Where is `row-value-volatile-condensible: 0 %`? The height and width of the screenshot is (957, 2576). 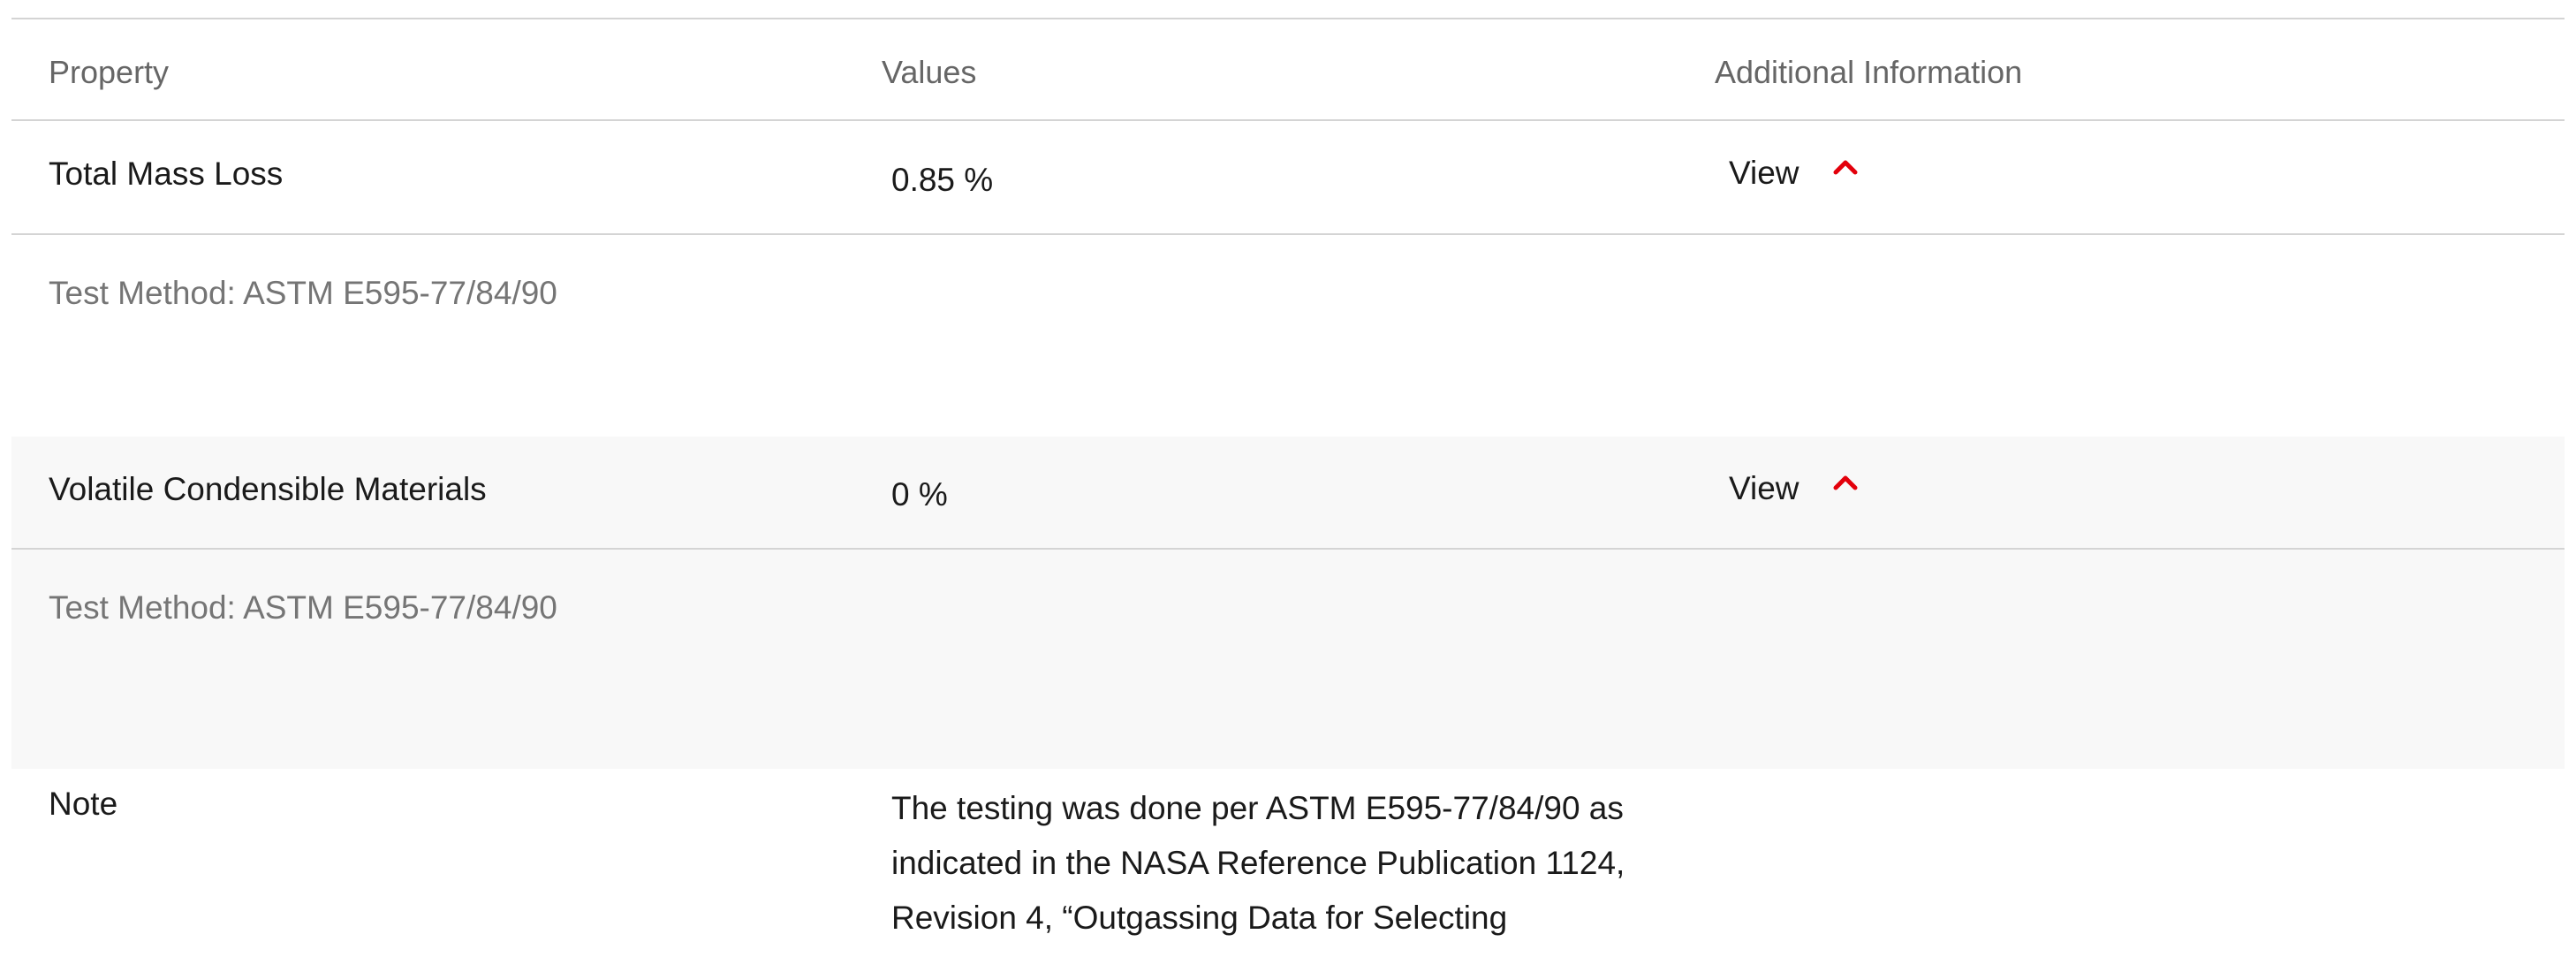
row-value-volatile-condensible: 0 % is located at coordinates (920, 494).